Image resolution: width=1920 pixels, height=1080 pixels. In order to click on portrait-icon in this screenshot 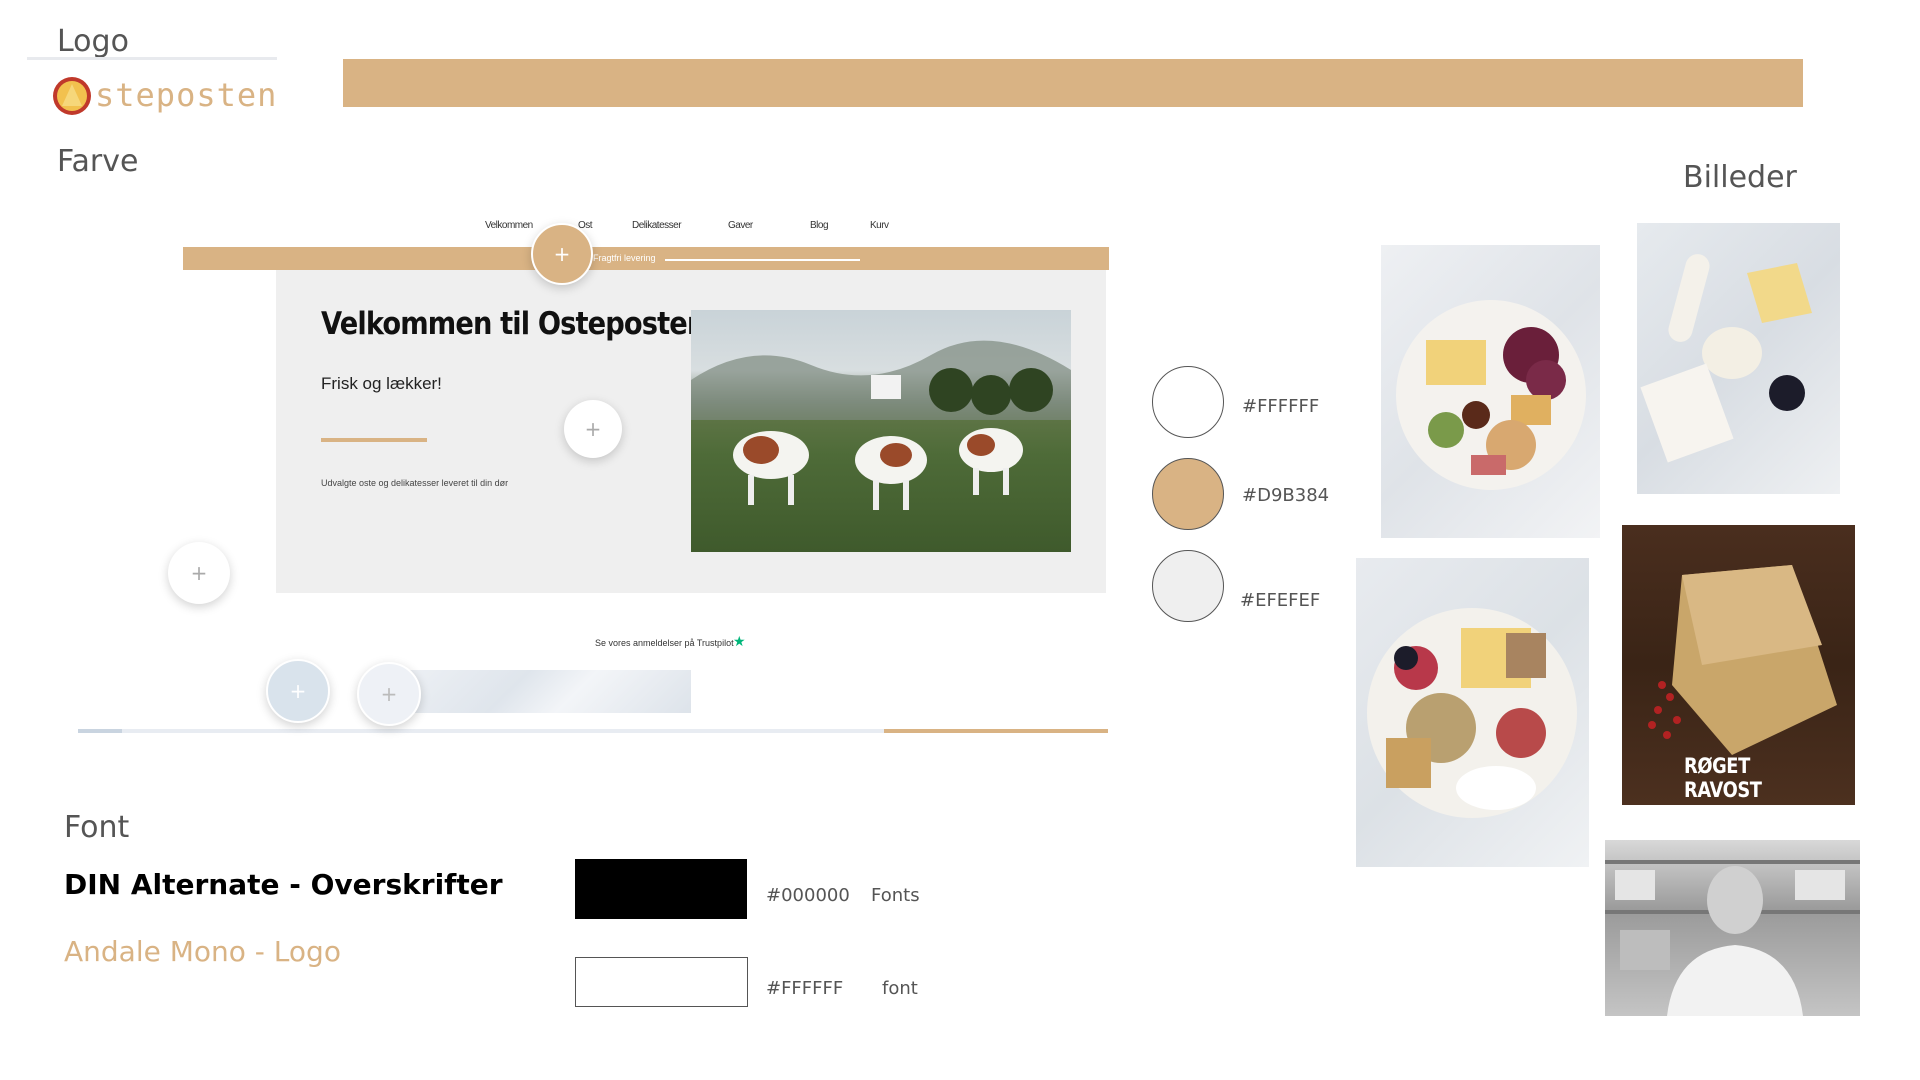, I will do `click(1732, 938)`.